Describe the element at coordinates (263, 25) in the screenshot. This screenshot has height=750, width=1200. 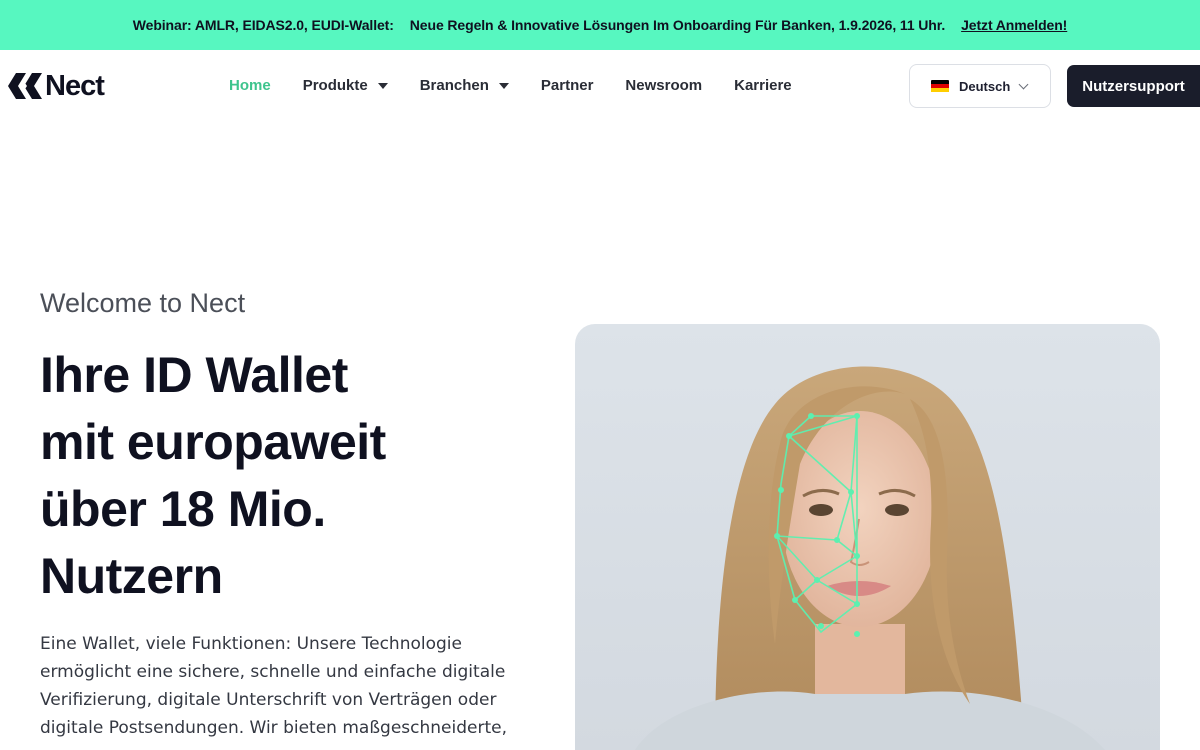
I see `banner-event-title: Webinar: AMLR, EIDAS2.0, EUDI-Wallet:` at that location.